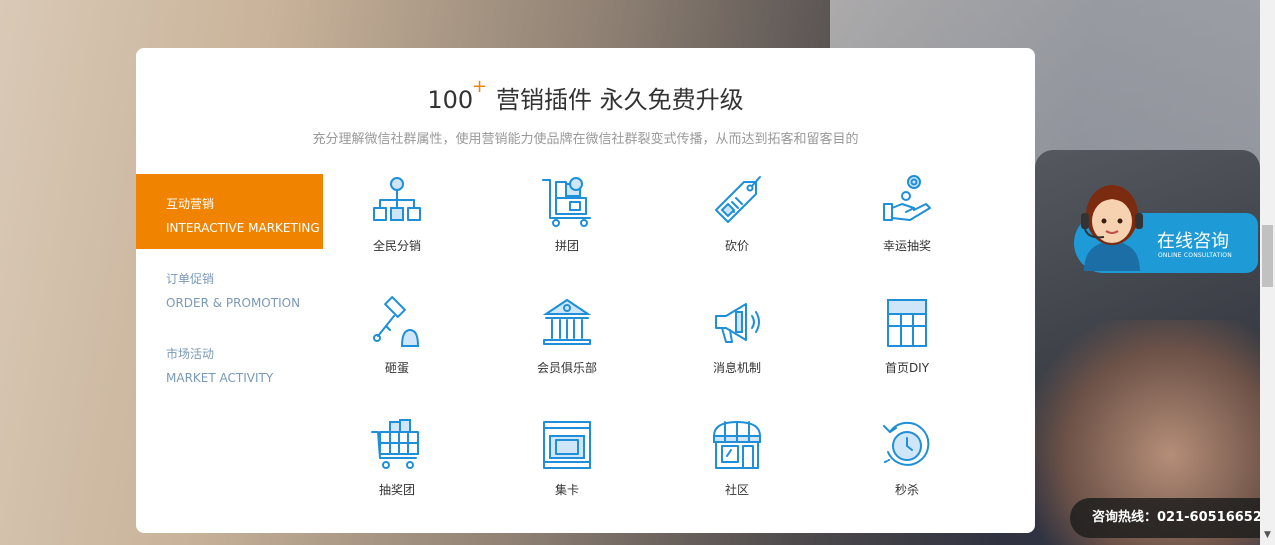 The width and height of the screenshot is (1275, 545). Describe the element at coordinates (190, 204) in the screenshot. I see `tab-label-cn: 互动营销` at that location.